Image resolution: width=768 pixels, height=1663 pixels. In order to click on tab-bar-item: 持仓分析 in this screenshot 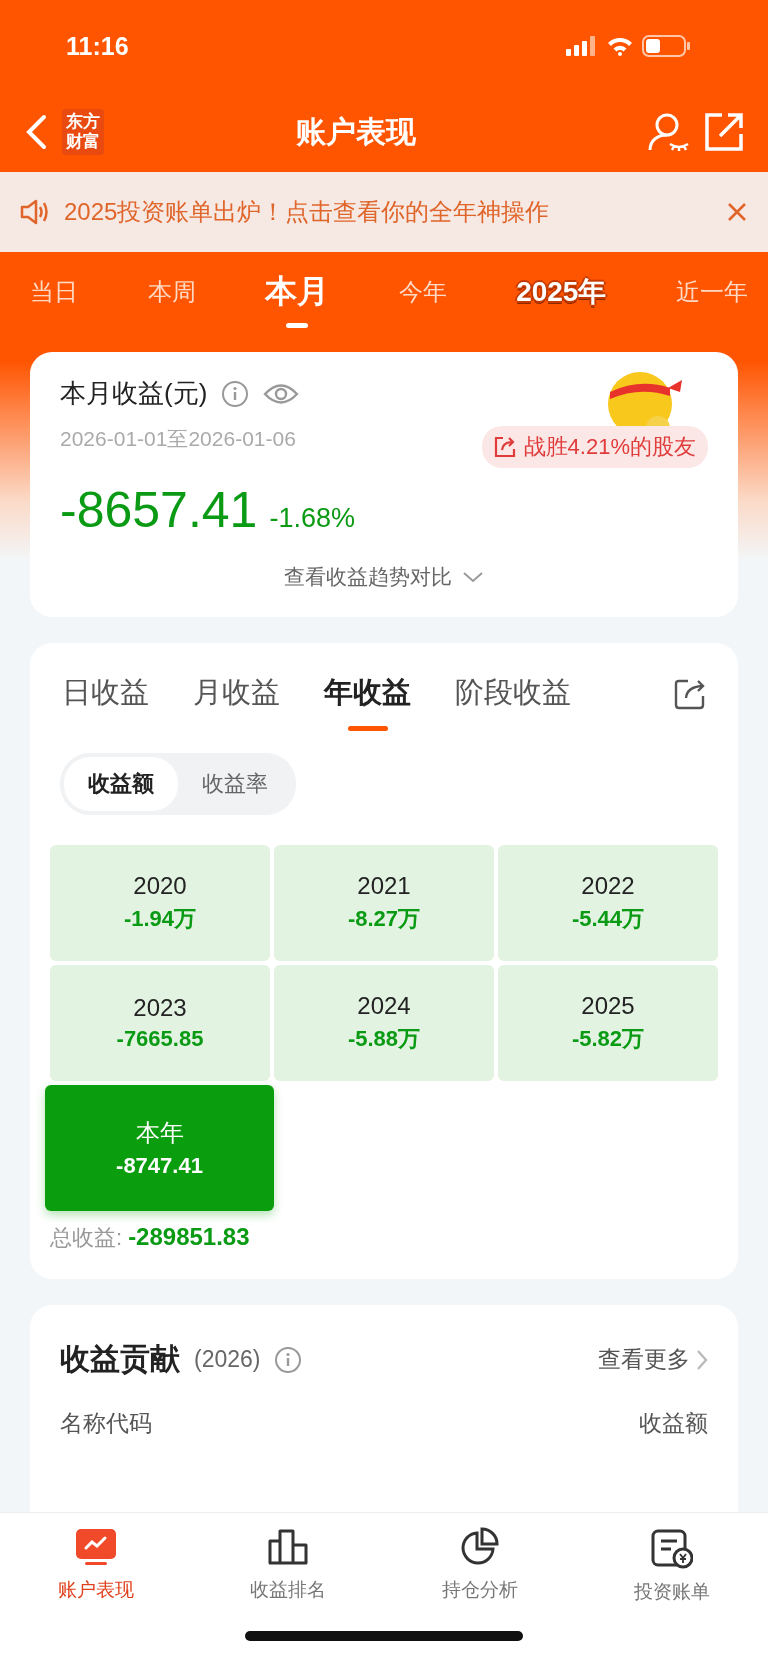, I will do `click(480, 1566)`.